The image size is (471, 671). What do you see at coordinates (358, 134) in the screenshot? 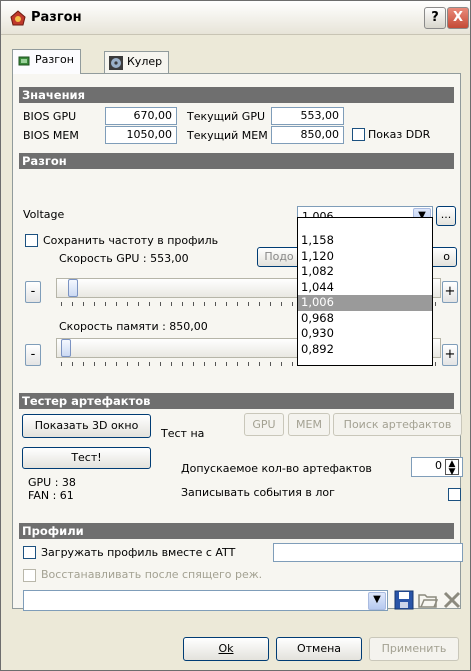
I see `show-ddr-checkbox` at bounding box center [358, 134].